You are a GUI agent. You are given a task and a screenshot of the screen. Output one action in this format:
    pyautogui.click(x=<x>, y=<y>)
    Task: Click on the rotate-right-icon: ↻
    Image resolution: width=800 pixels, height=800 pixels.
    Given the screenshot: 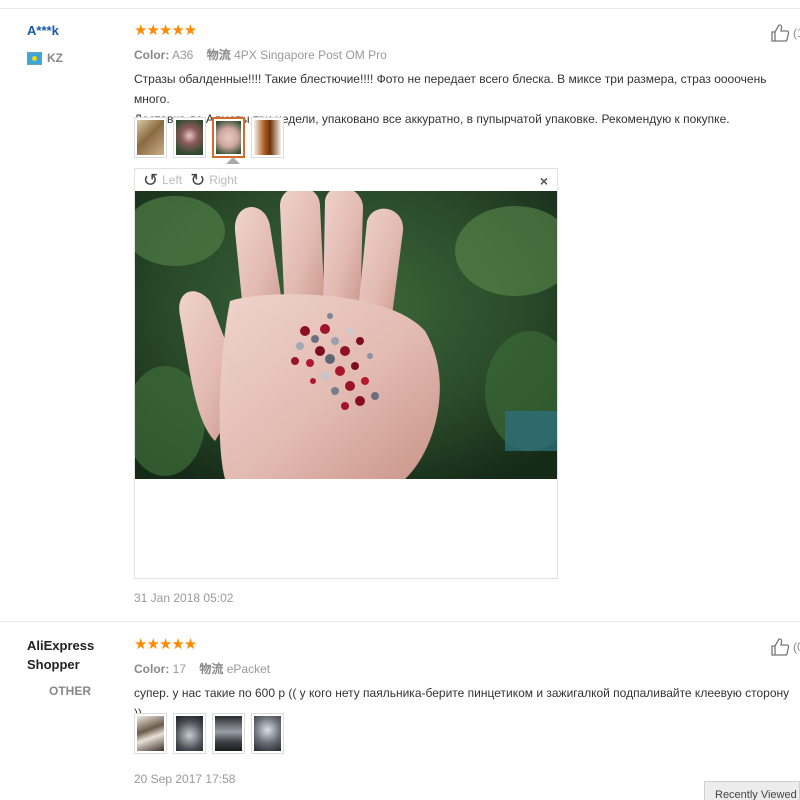 What is the action you would take?
    pyautogui.click(x=197, y=180)
    